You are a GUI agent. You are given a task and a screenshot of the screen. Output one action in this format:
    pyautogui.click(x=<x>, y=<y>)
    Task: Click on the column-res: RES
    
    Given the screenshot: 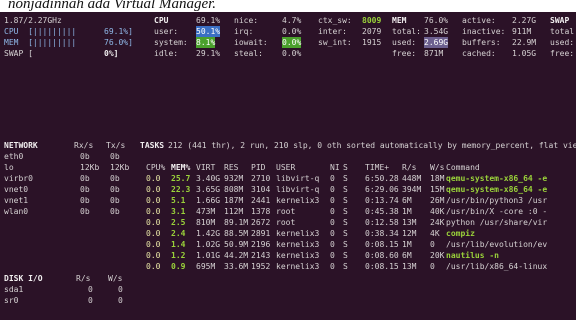 What is the action you would take?
    pyautogui.click(x=231, y=167)
    